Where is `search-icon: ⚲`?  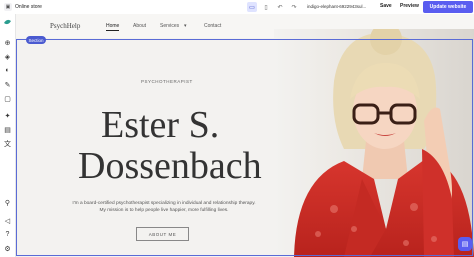
search-icon: ⚲ is located at coordinates (7, 202).